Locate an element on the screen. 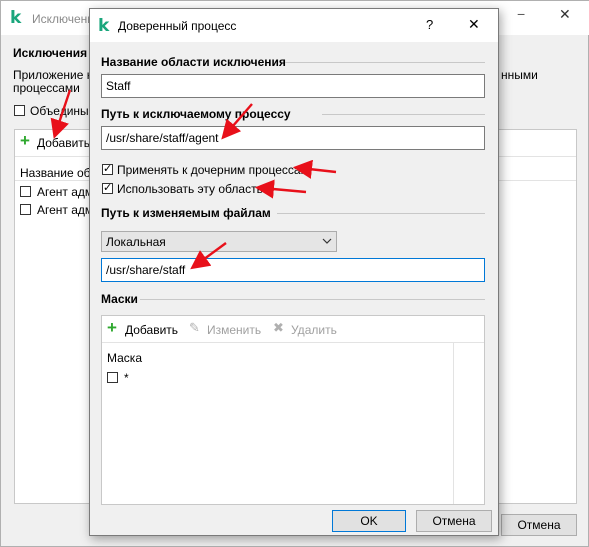 The image size is (589, 547). arrow-to-files-path is located at coordinates (208, 256).